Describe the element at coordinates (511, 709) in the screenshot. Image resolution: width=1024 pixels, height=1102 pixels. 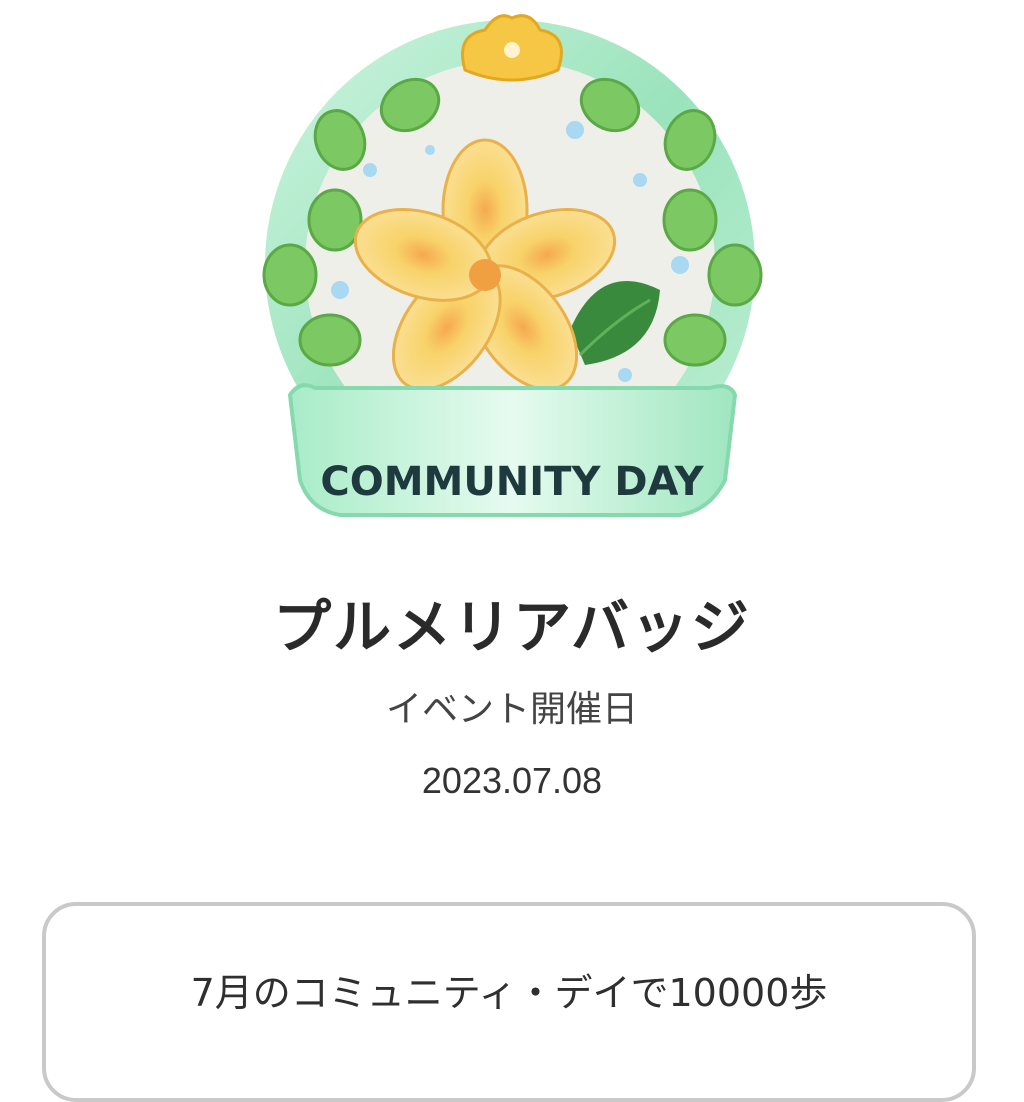
I see `event-date-label: イベント開催日` at that location.